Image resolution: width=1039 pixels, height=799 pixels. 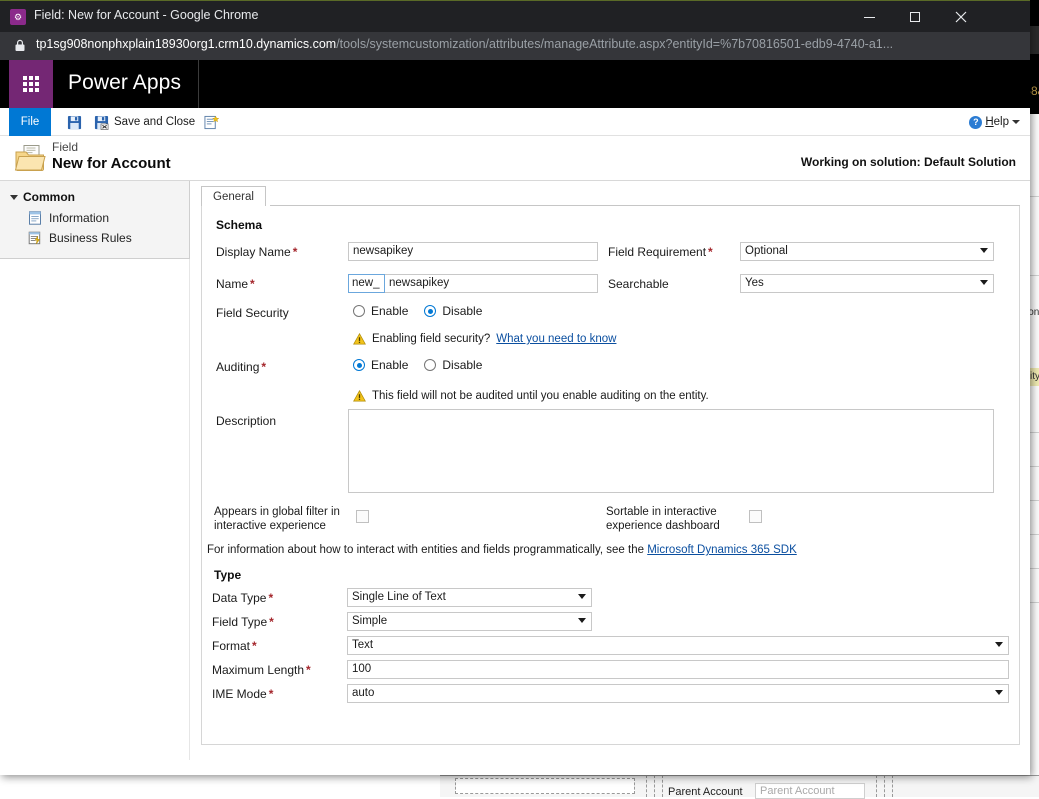 What do you see at coordinates (556, 339) in the screenshot?
I see `field-security-warning-link: What you need to know` at bounding box center [556, 339].